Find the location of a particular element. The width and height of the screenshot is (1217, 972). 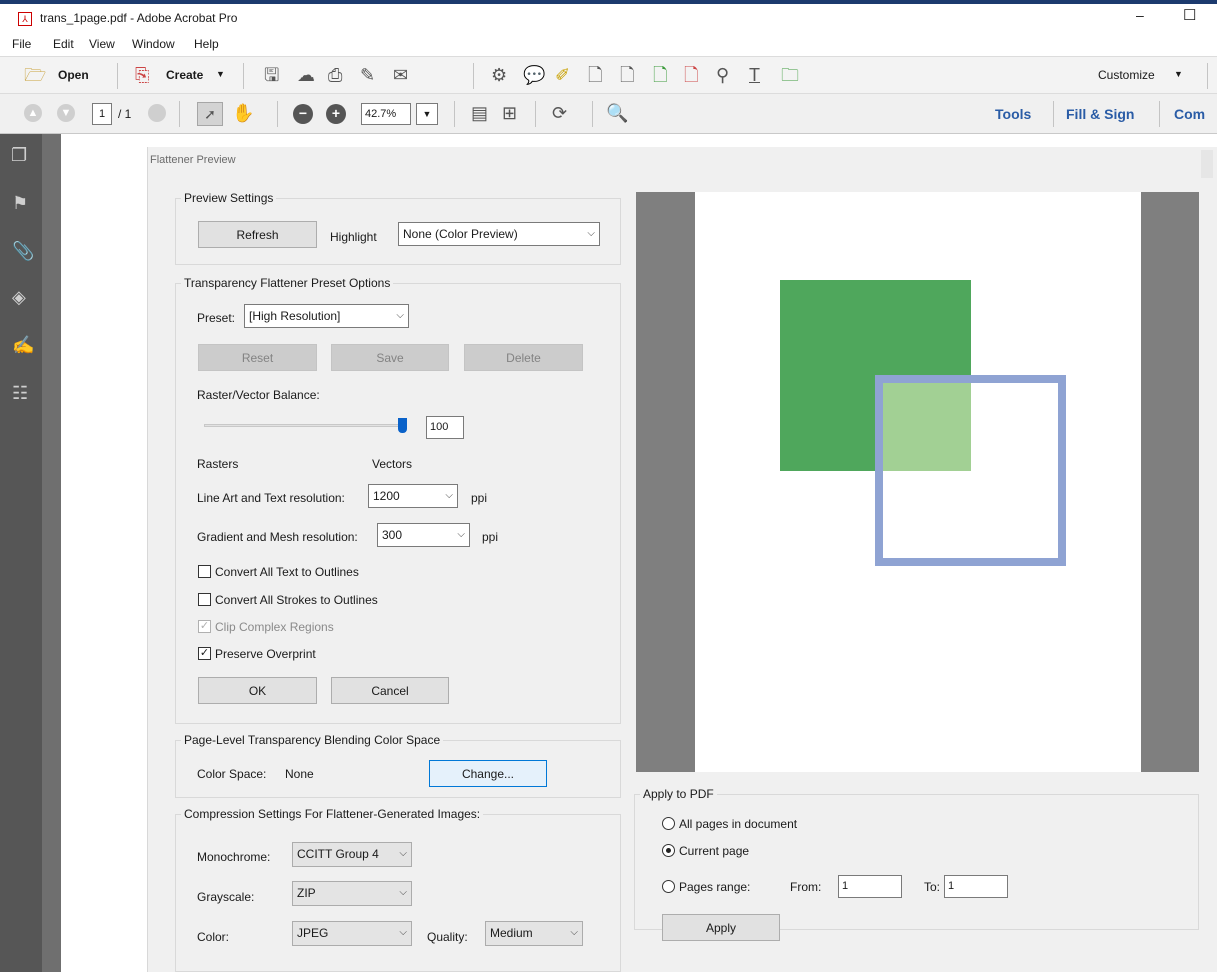

tools-tab: Tools is located at coordinates (1013, 114).